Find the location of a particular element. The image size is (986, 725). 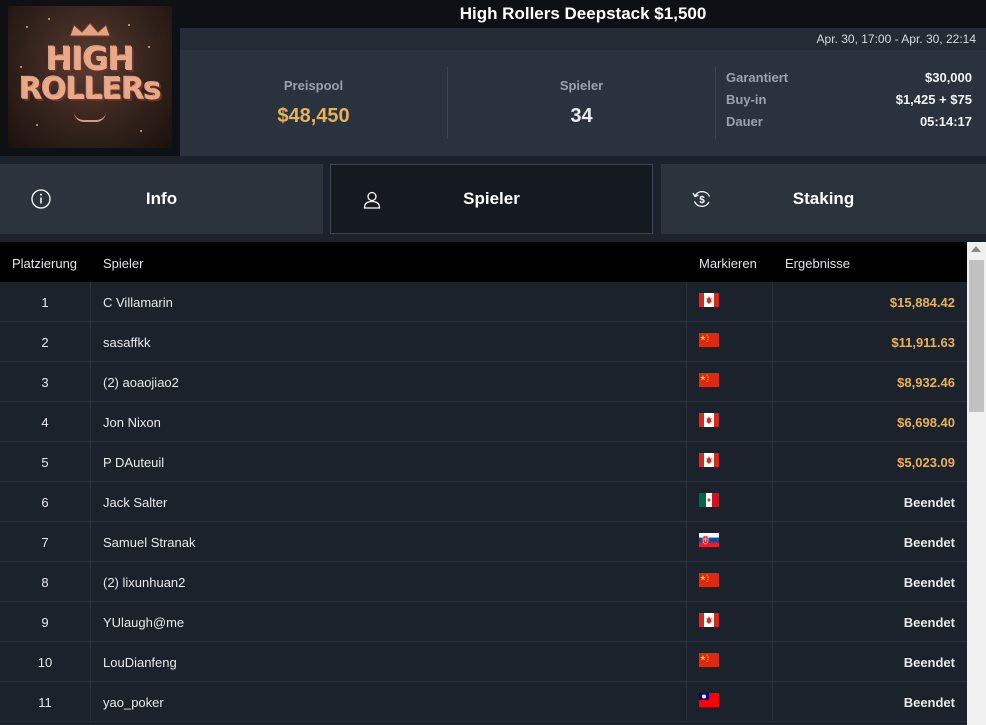

logo-word-rollers: ROLLERs is located at coordinates (90, 89).